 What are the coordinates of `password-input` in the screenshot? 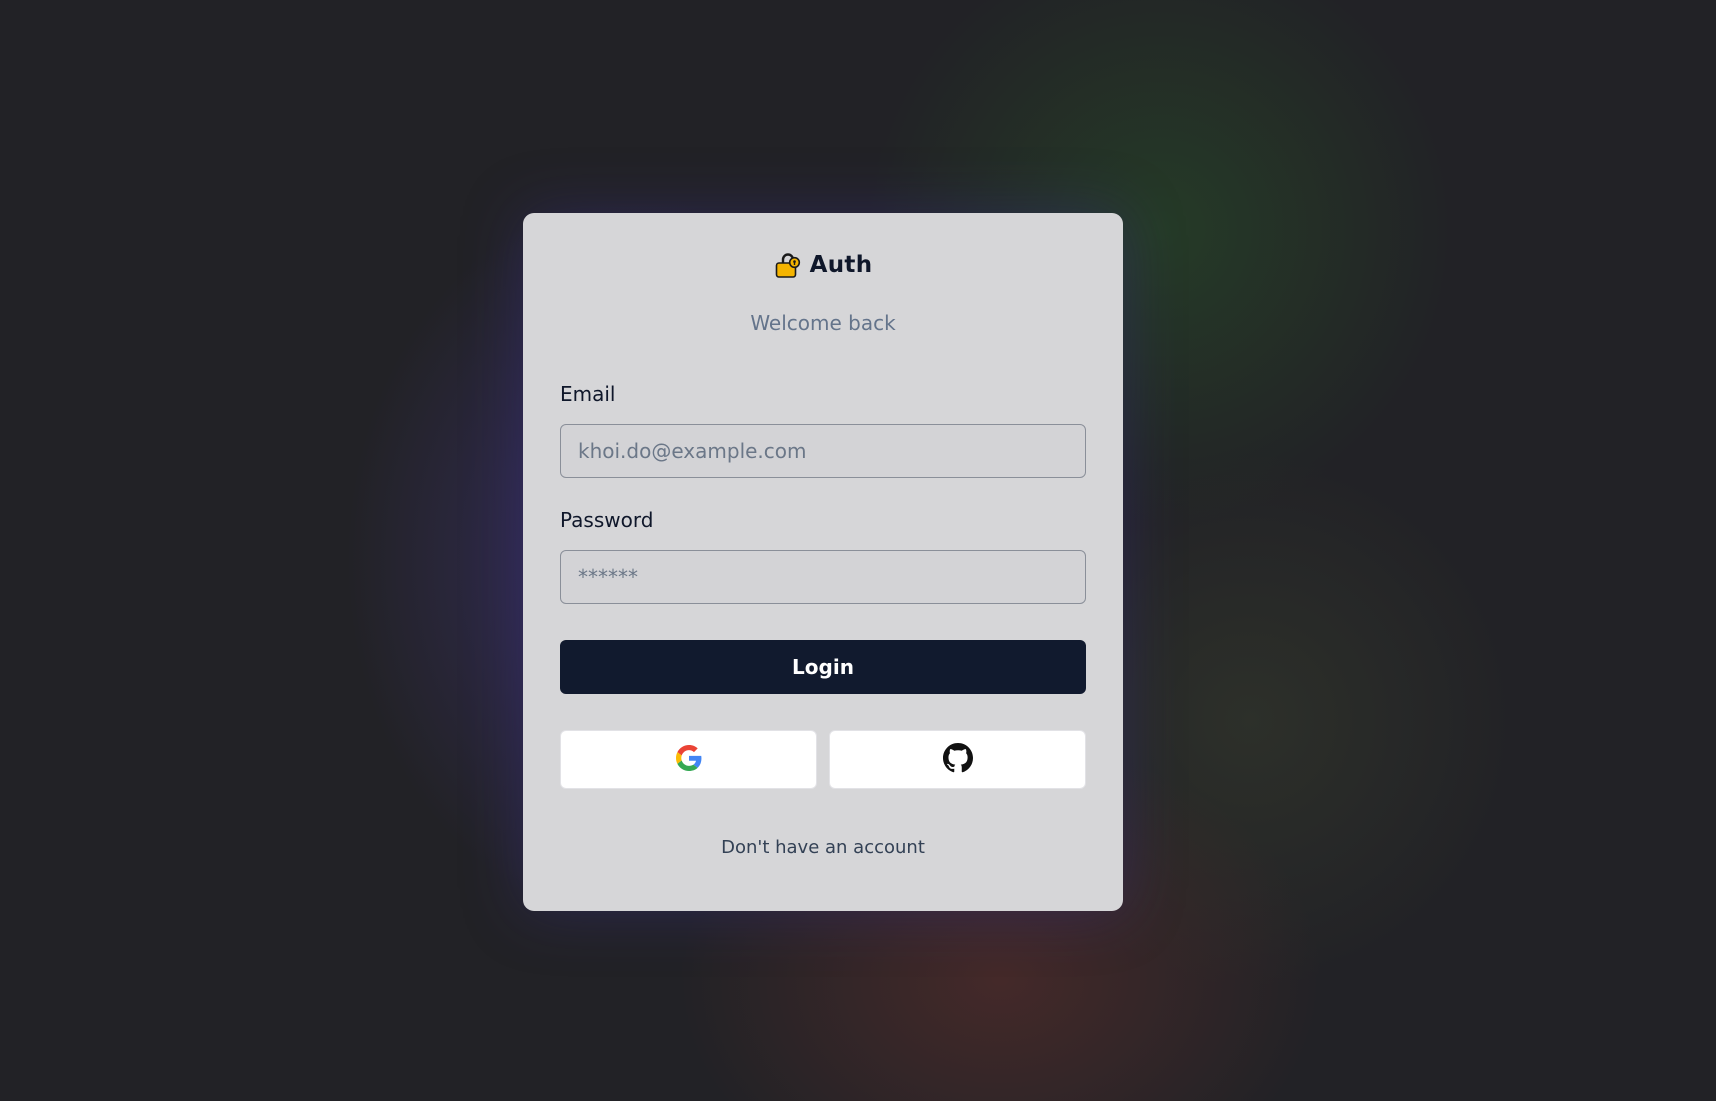 It's located at (823, 577).